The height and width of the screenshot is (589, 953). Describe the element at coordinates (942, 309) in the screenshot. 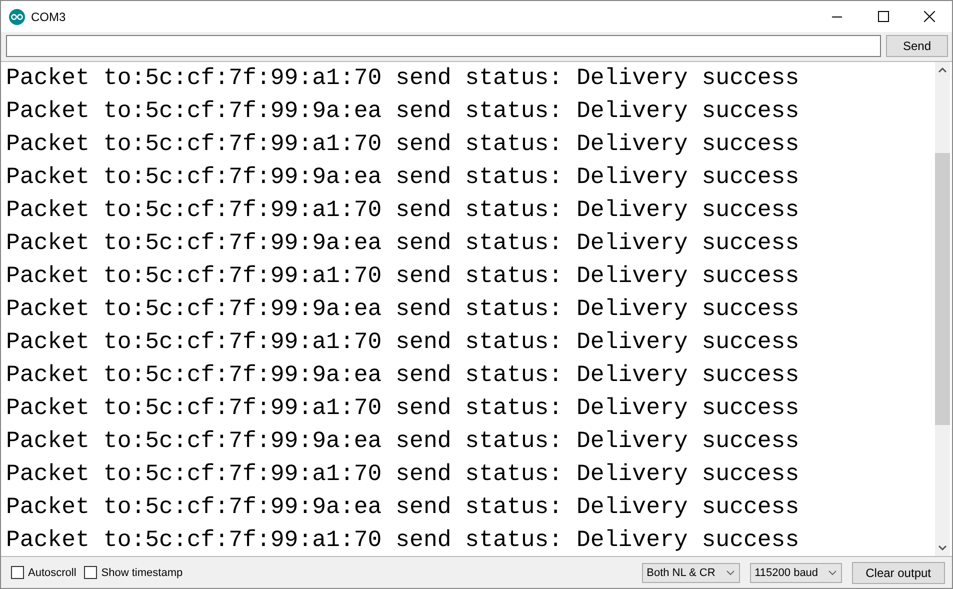

I see `scrollbar` at that location.